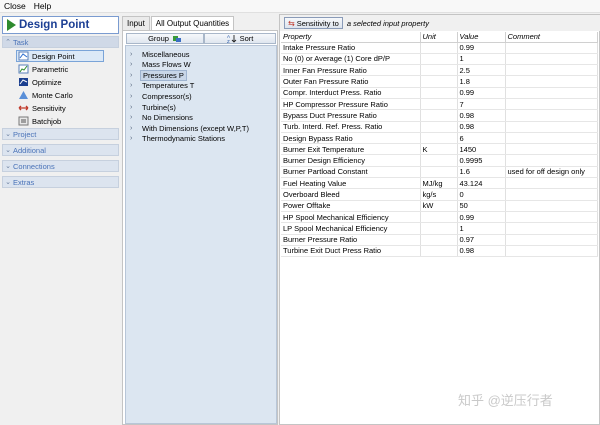 The height and width of the screenshot is (425, 600). Describe the element at coordinates (351, 183) in the screenshot. I see `property-cell: Fuel Heating Value` at that location.